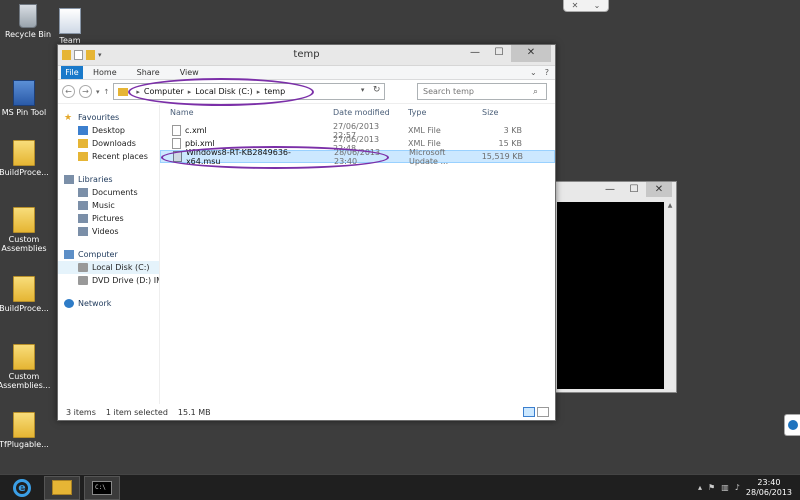 The height and width of the screenshot is (500, 800). I want to click on chevron-up-icon: ▴, so click(700, 487).